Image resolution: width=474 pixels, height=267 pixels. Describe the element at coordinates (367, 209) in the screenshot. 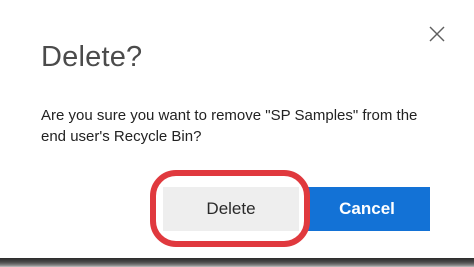

I see `cancel-button: Cancel` at that location.